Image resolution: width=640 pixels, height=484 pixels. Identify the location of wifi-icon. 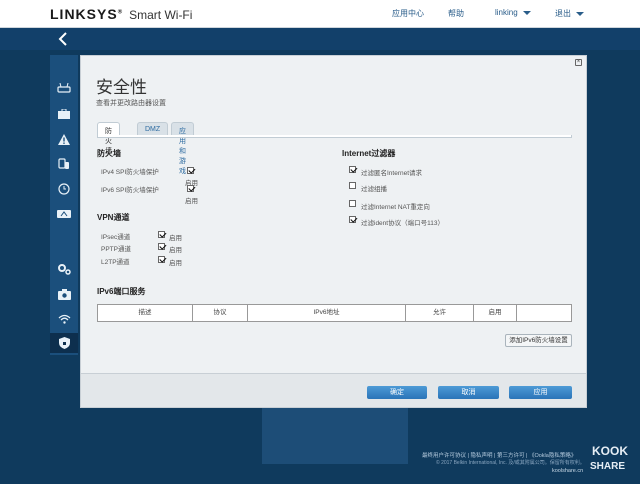
(64, 319).